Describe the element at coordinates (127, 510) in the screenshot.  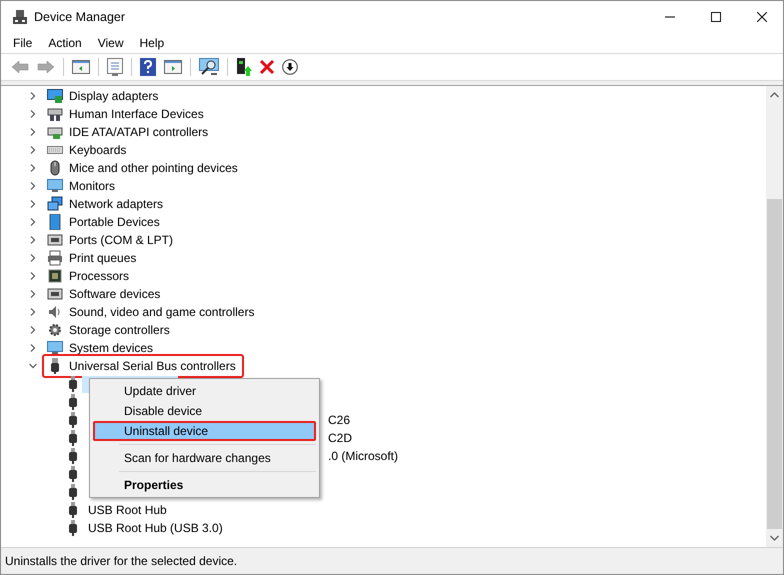
I see `tree-item: USB Root Hub` at that location.